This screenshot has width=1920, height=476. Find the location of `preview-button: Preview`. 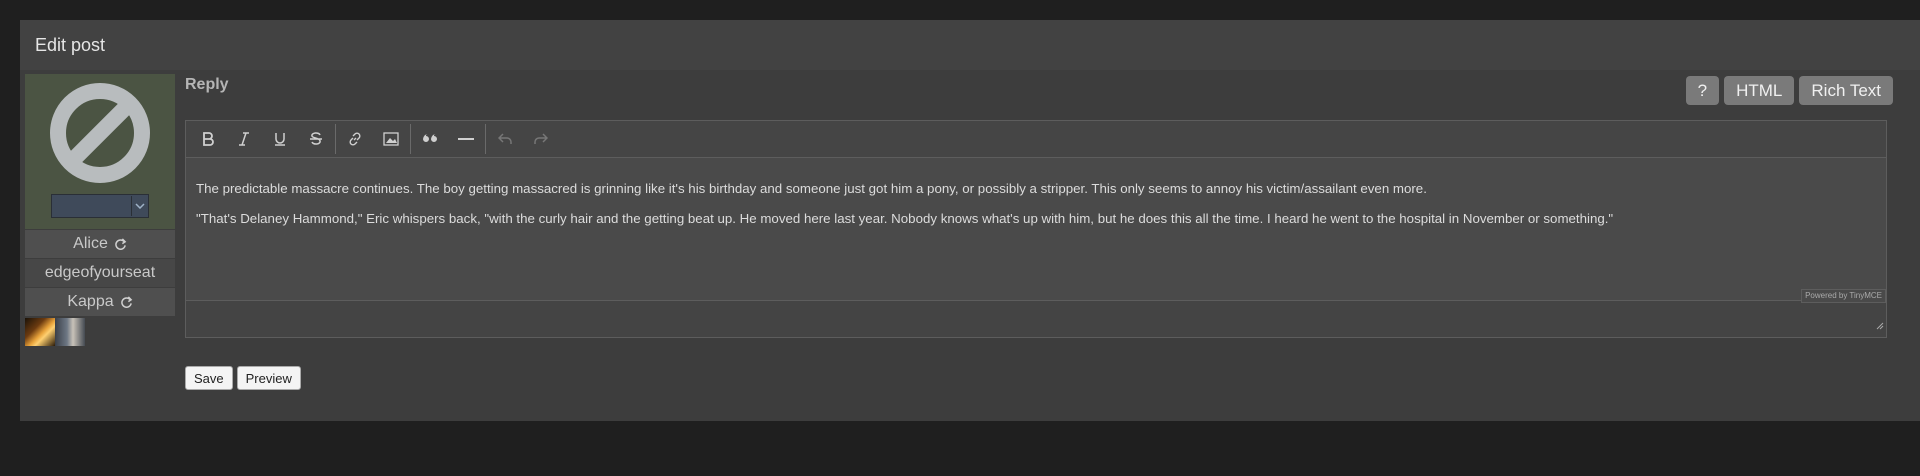

preview-button: Preview is located at coordinates (268, 378).